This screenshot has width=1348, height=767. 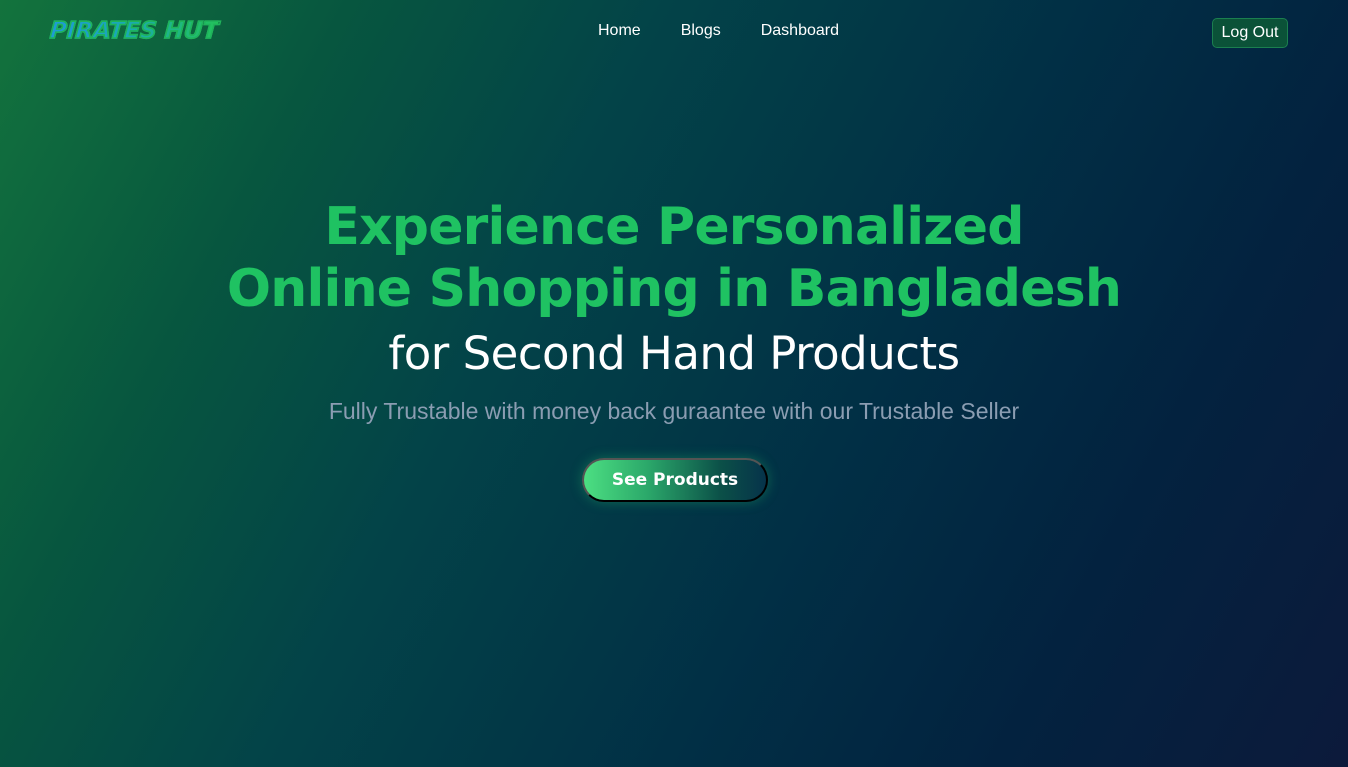 I want to click on logout-button: Log Out, so click(x=1250, y=33).